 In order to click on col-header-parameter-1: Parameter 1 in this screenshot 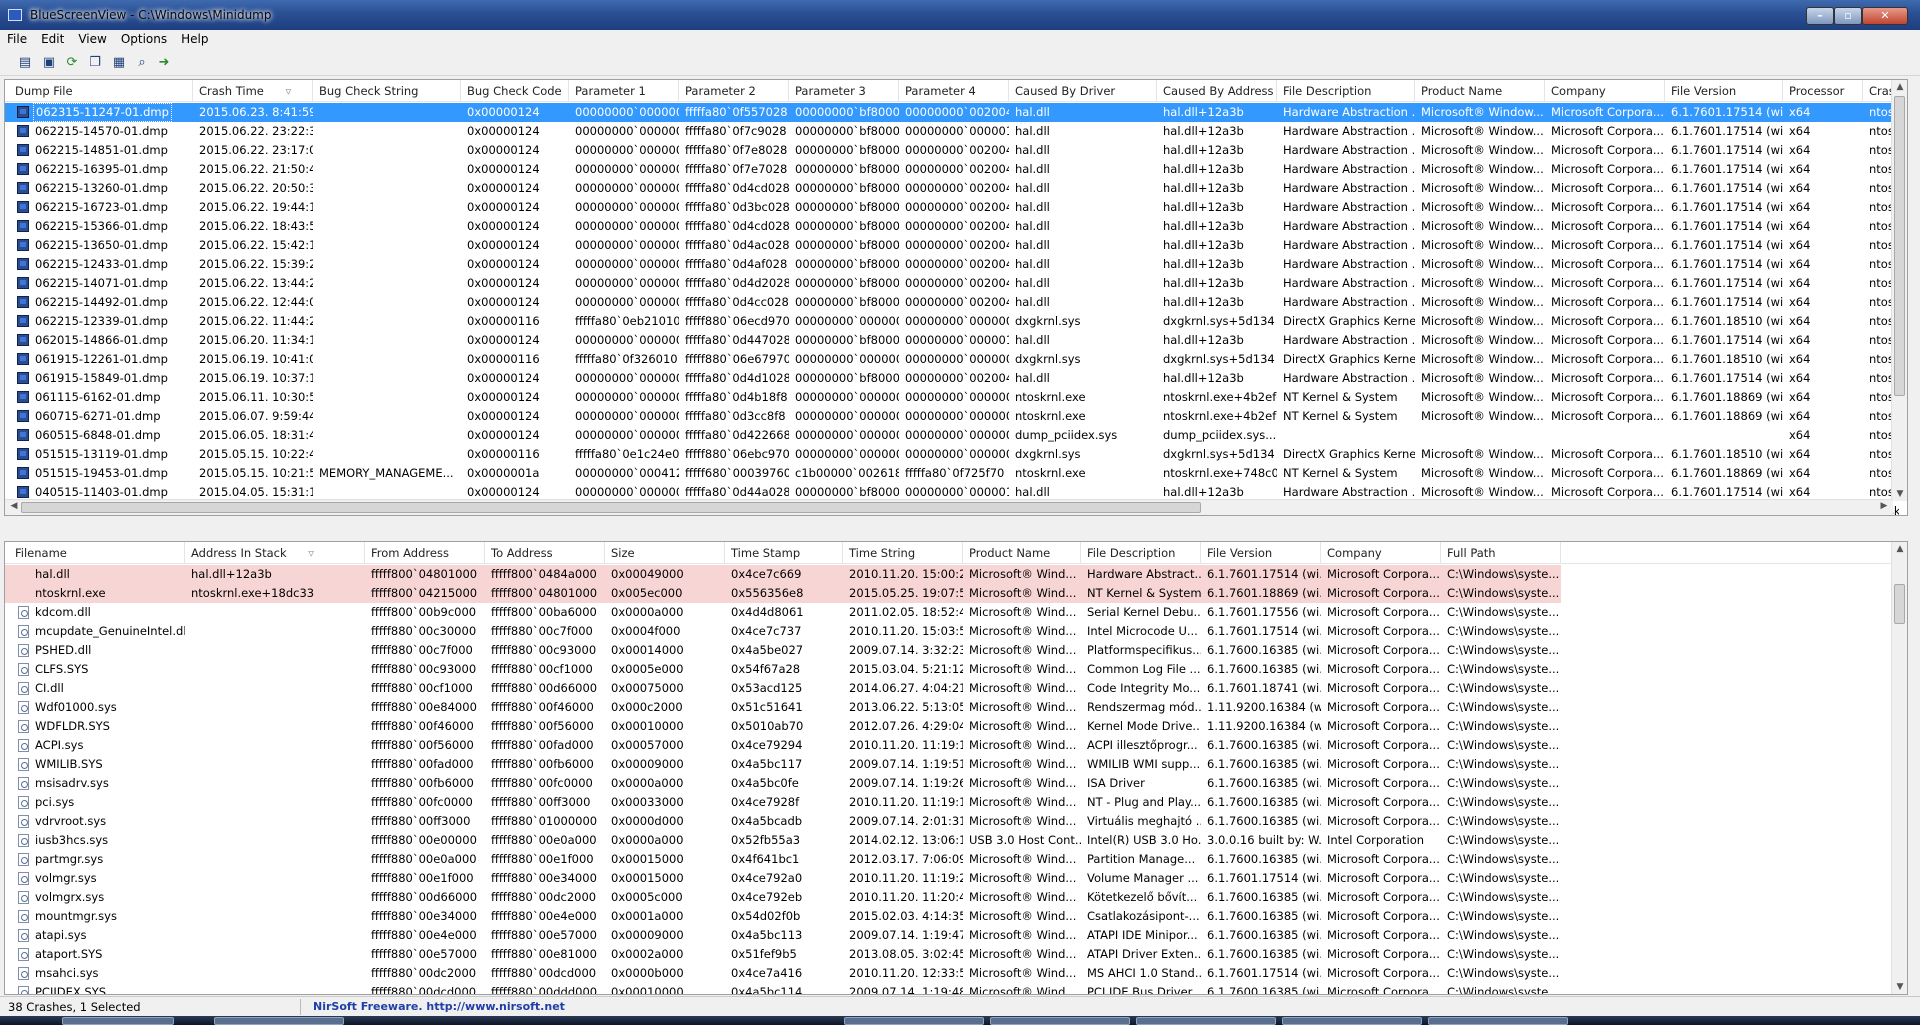, I will do `click(624, 91)`.